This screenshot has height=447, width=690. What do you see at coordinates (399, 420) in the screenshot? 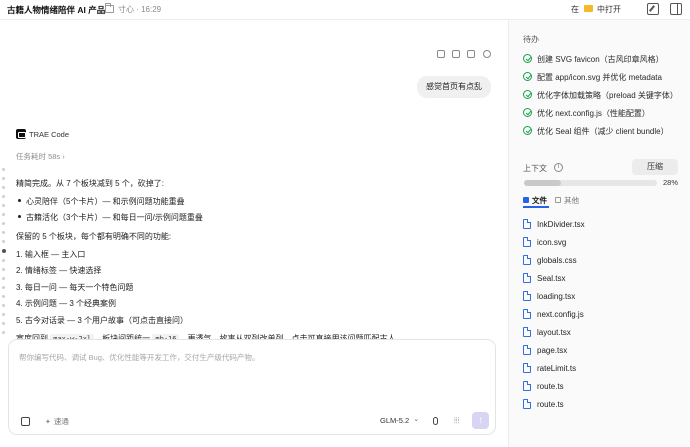
I see `model-selector: GLM-5.2` at bounding box center [399, 420].